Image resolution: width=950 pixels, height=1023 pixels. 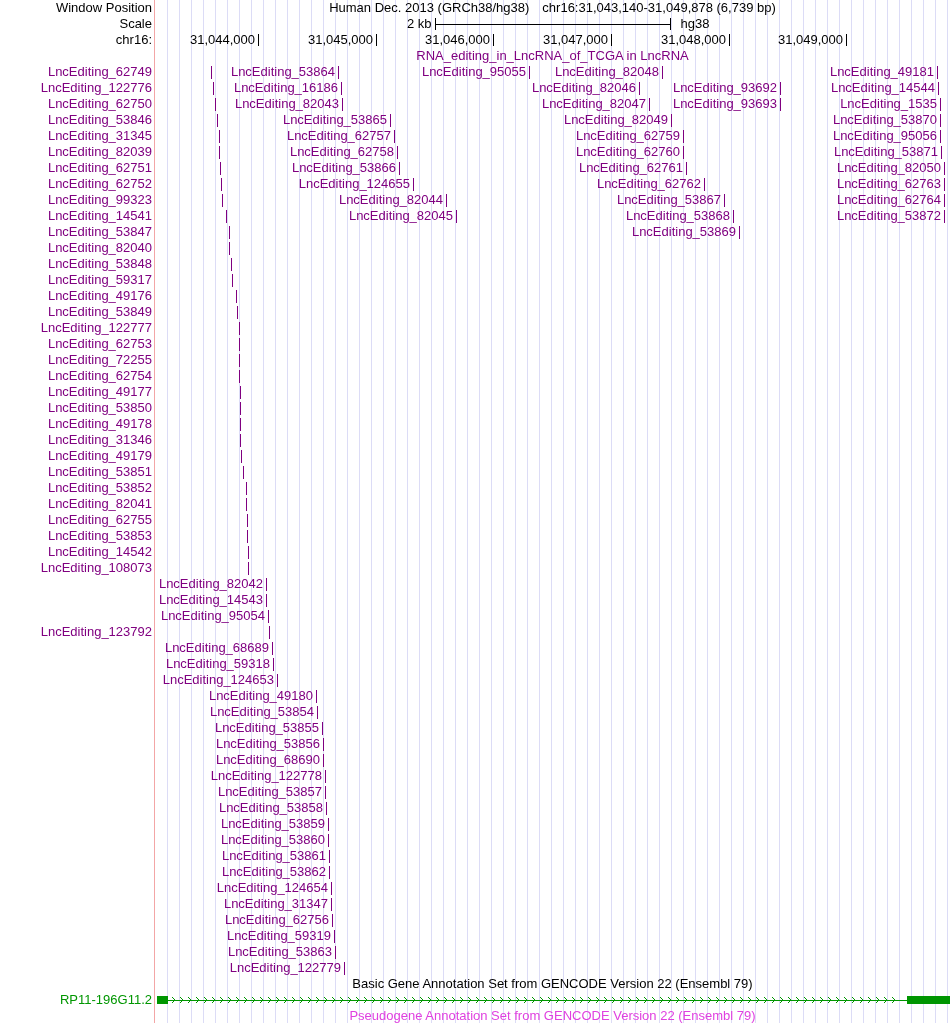 I want to click on feature-label: LncEditing_123792, so click(x=96, y=631).